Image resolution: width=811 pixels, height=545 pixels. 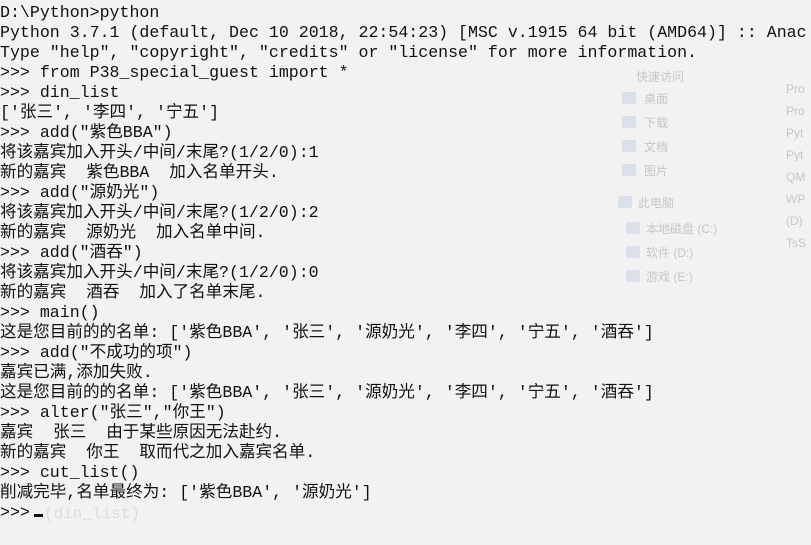 I want to click on console-line: >>> add("酒吞"), so click(x=71, y=252).